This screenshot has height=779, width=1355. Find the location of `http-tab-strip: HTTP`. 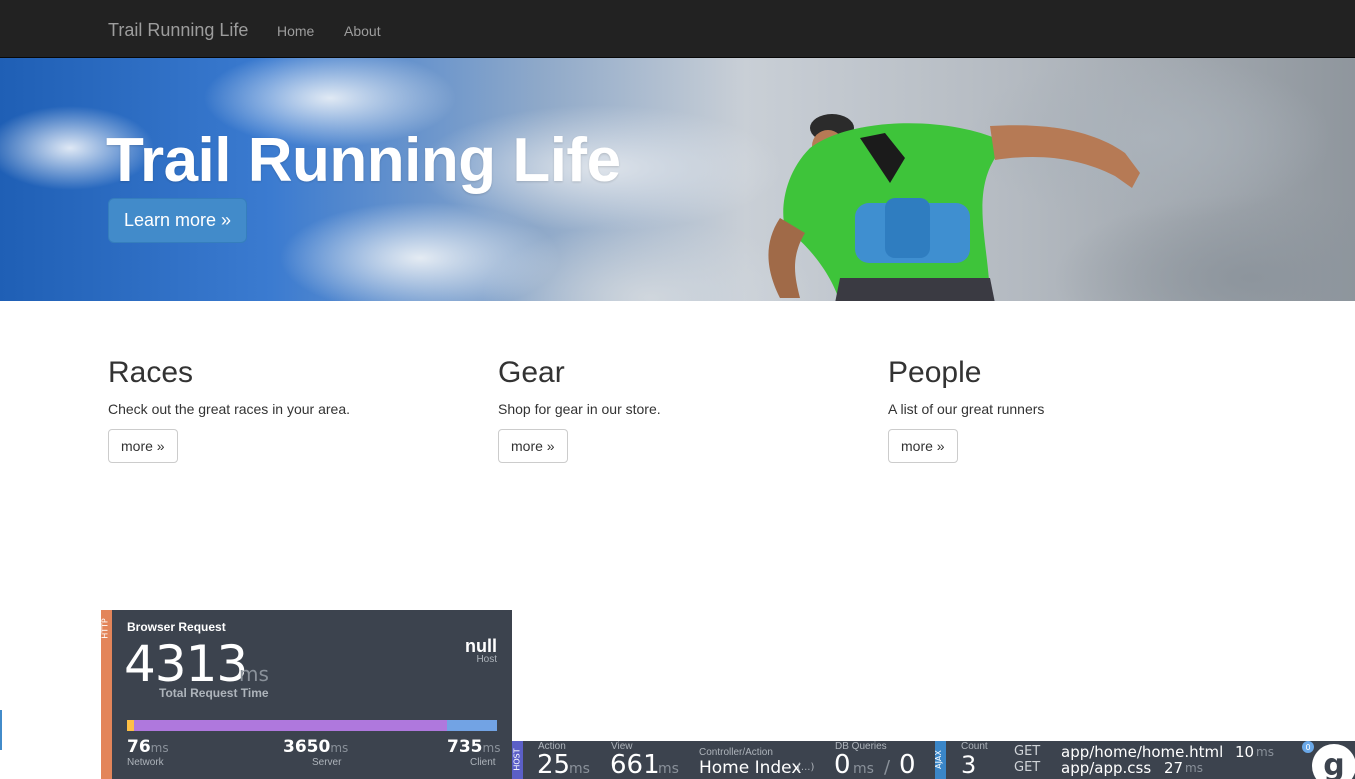

http-tab-strip: HTTP is located at coordinates (106, 694).